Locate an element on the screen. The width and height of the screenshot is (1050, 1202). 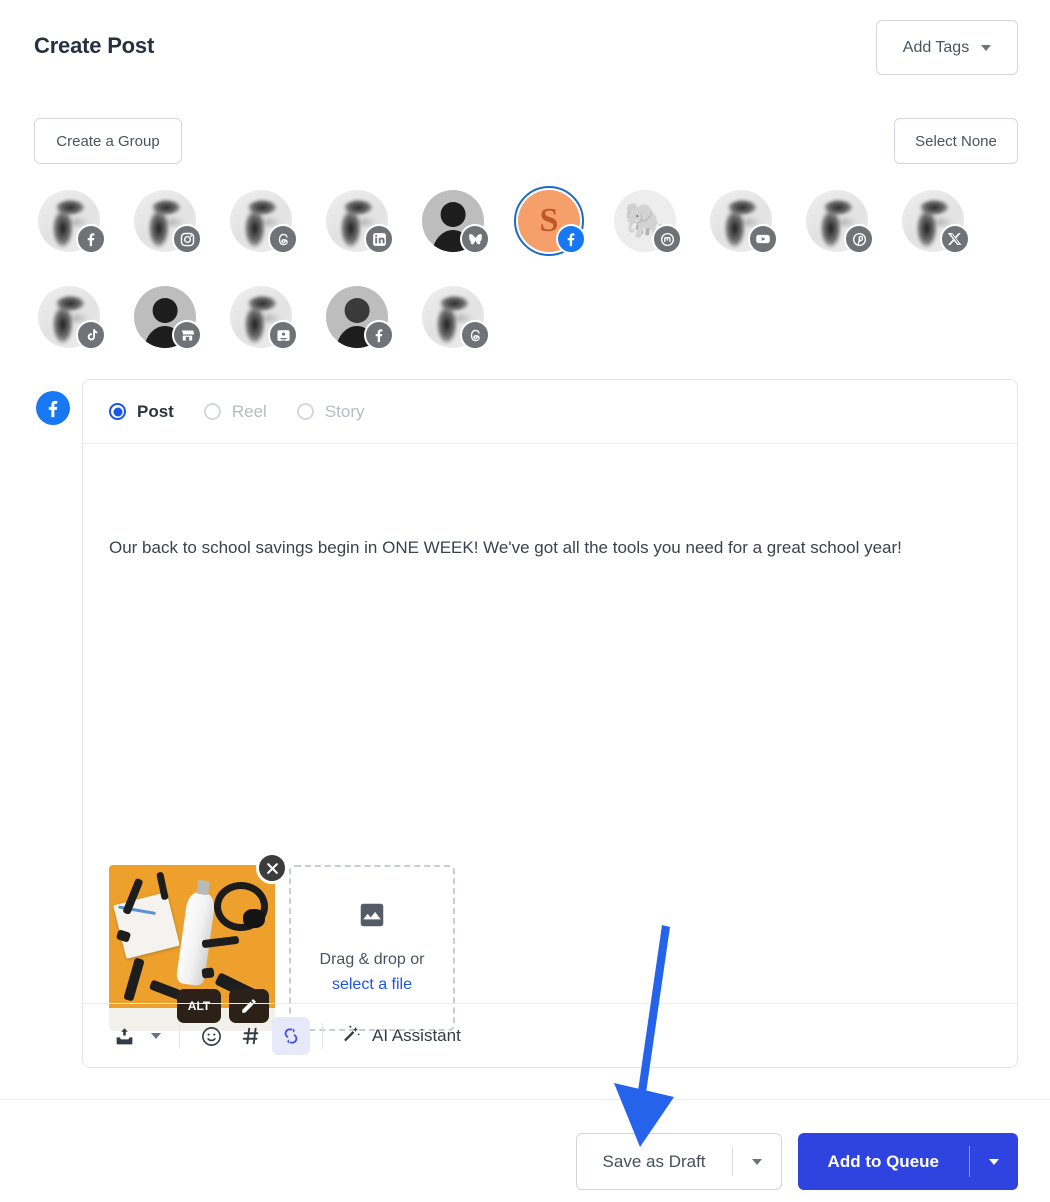
post-type-option-story: Story is located at coordinates (330, 411).